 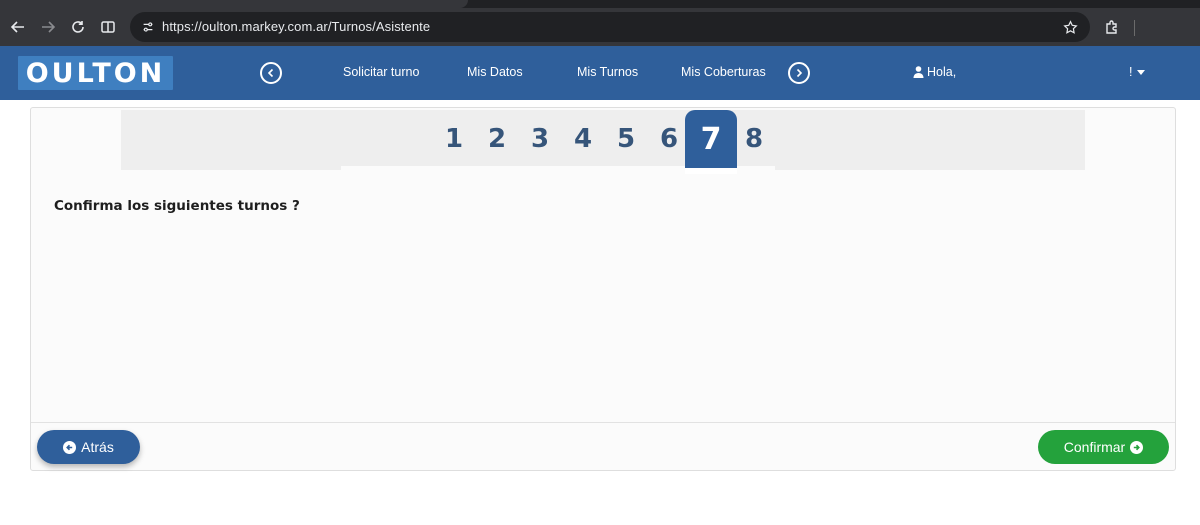 I want to click on nav-next-button, so click(x=799, y=73).